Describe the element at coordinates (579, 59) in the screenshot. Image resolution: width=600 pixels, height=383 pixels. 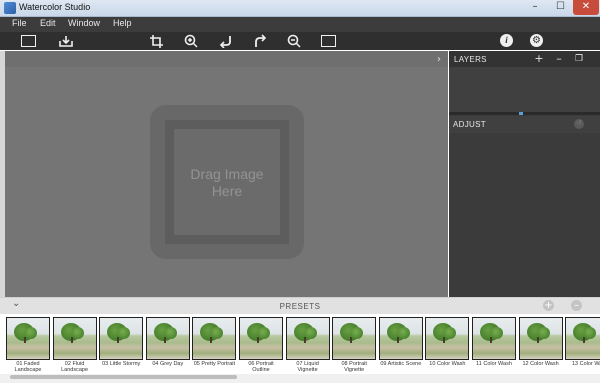
I see `duplicate-layer-button: ❐` at that location.